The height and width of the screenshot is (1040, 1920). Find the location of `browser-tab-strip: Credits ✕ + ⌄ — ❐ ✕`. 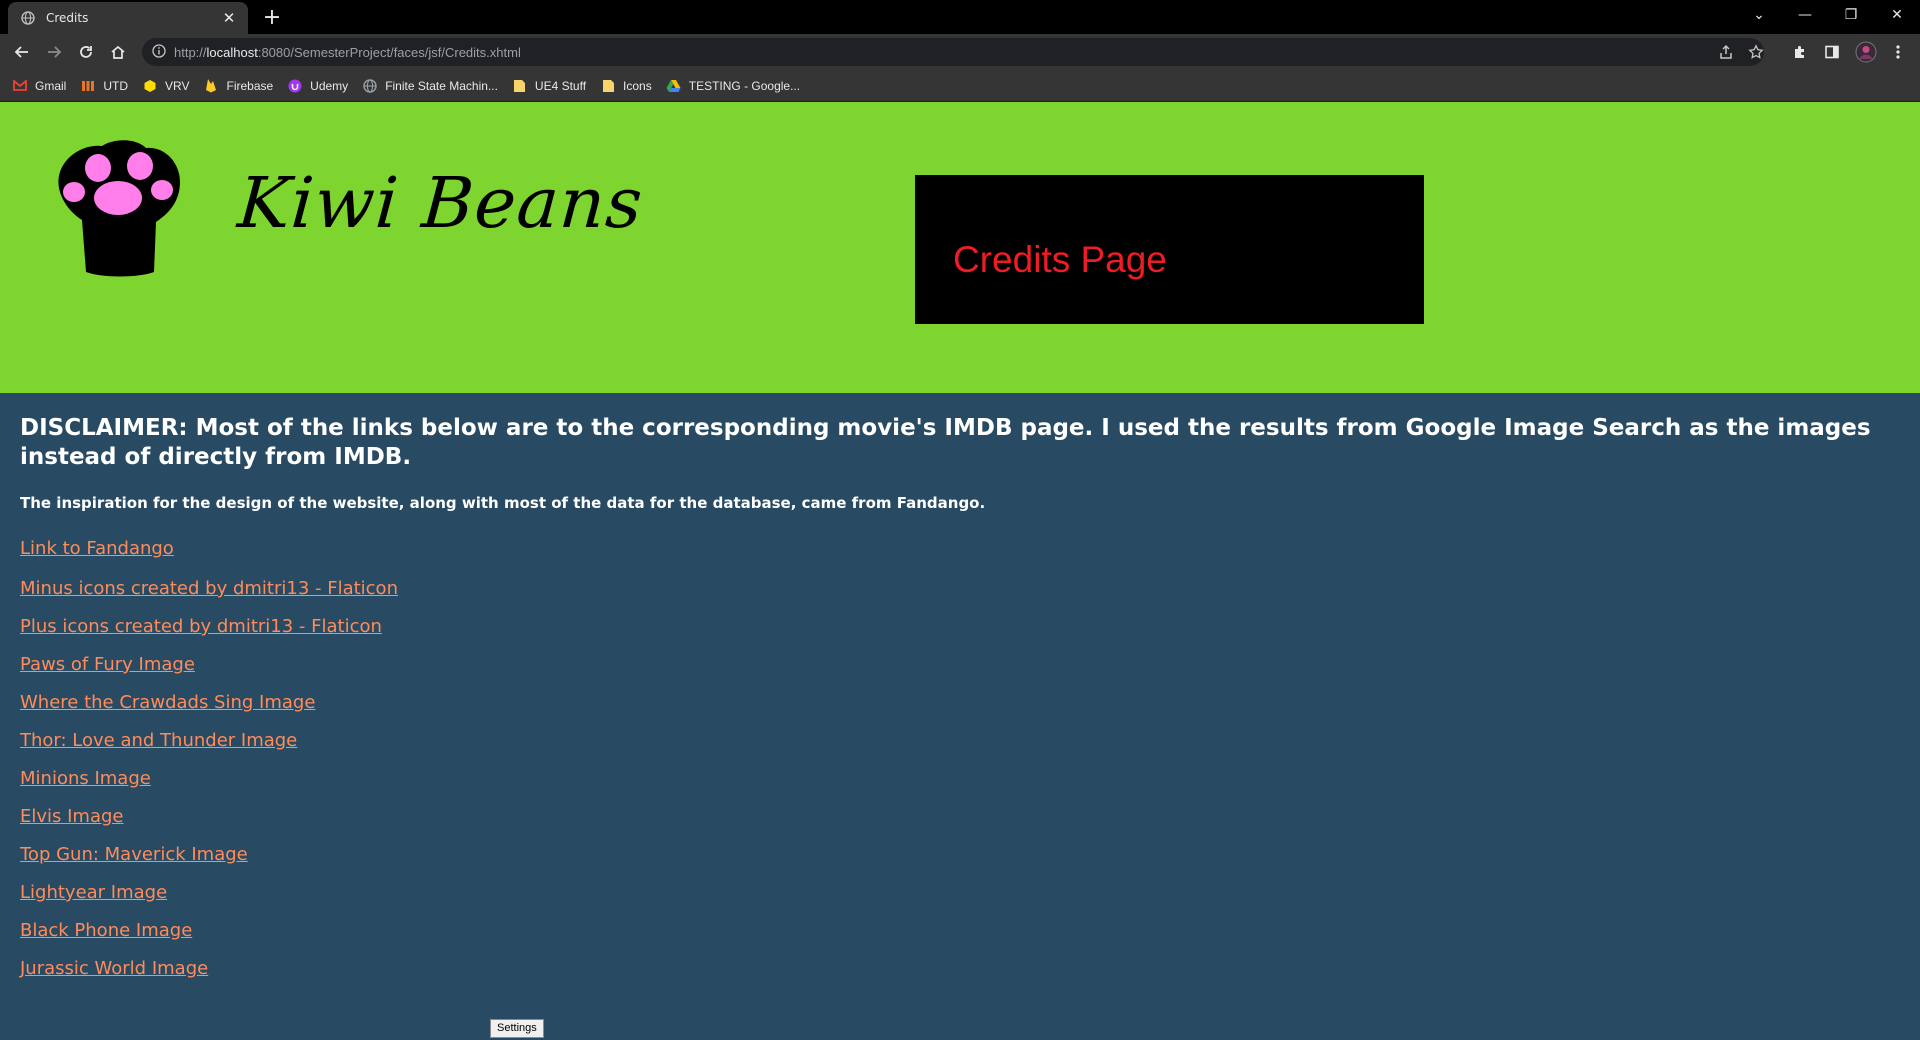

browser-tab-strip: Credits ✕ + ⌄ — ❐ ✕ is located at coordinates (960, 17).